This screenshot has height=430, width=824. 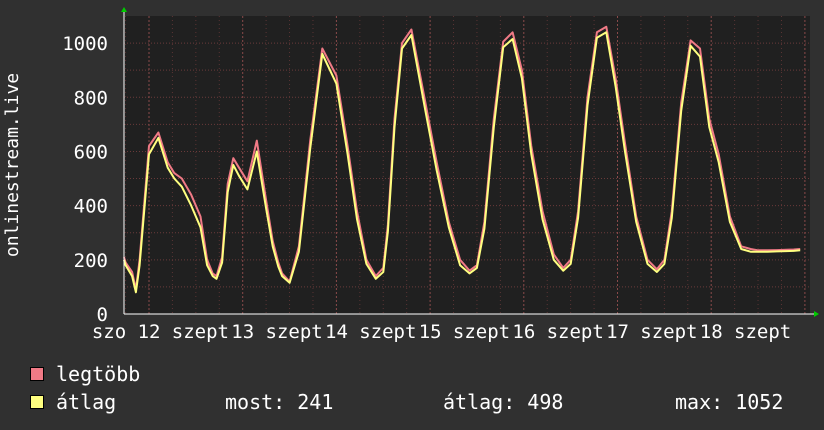 I want to click on x-tick-day: 15, so click(x=430, y=332).